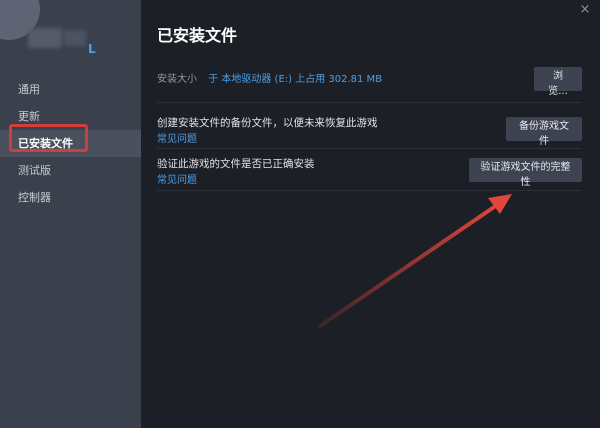 The image size is (600, 428). I want to click on close-icon: ×, so click(585, 10).